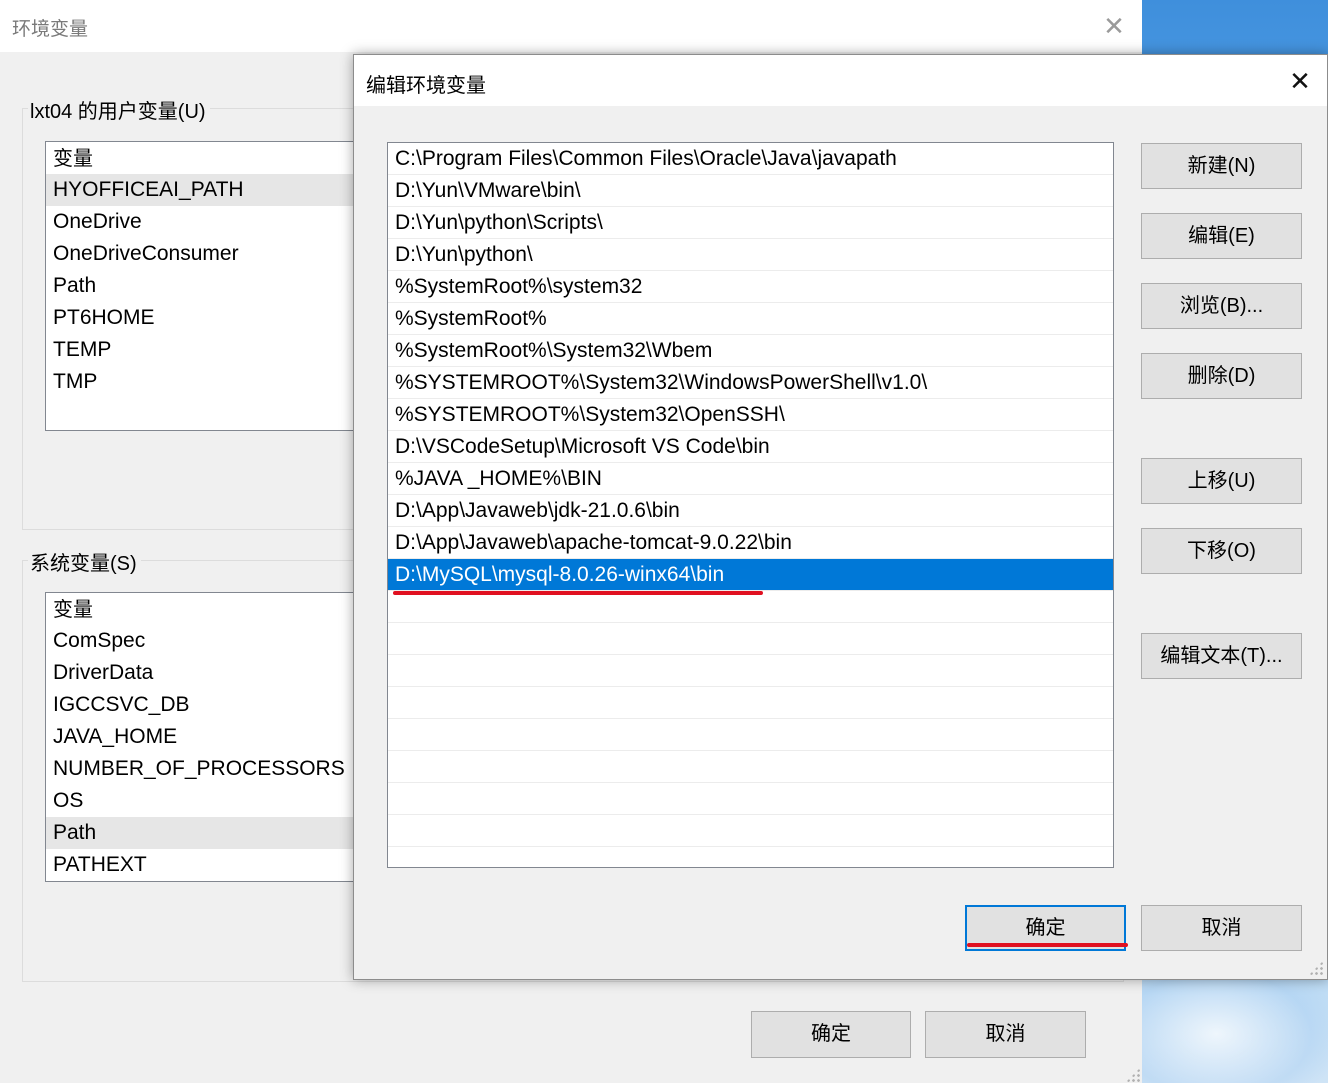  Describe the element at coordinates (1300, 81) in the screenshot. I see `edit-close-icon: ✕` at that location.